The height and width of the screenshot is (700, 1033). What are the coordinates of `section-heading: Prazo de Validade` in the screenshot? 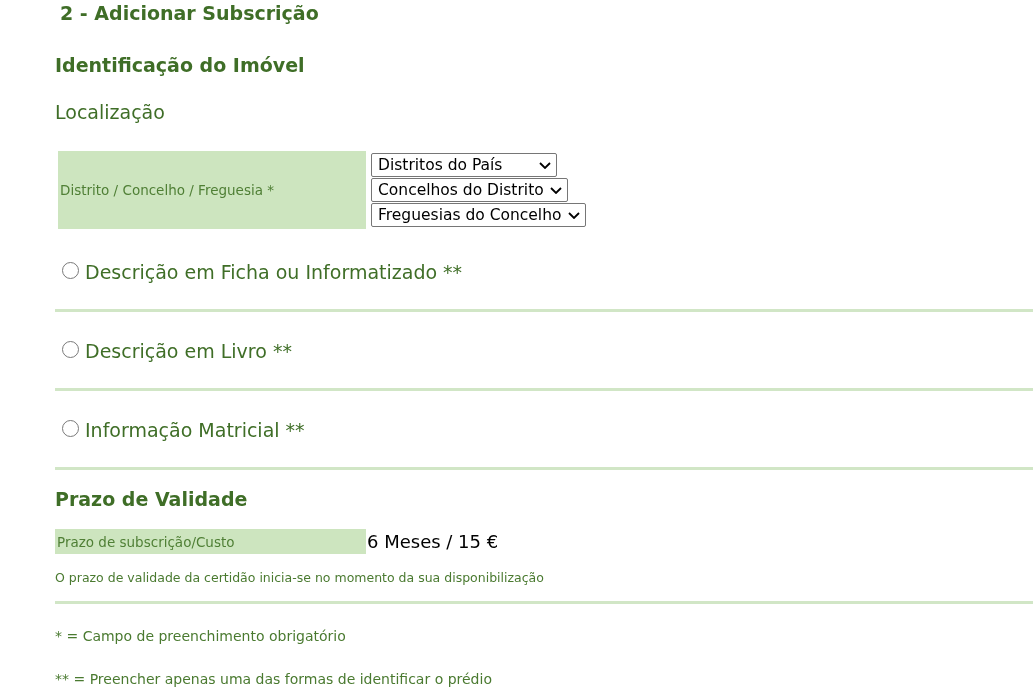 It's located at (151, 499).